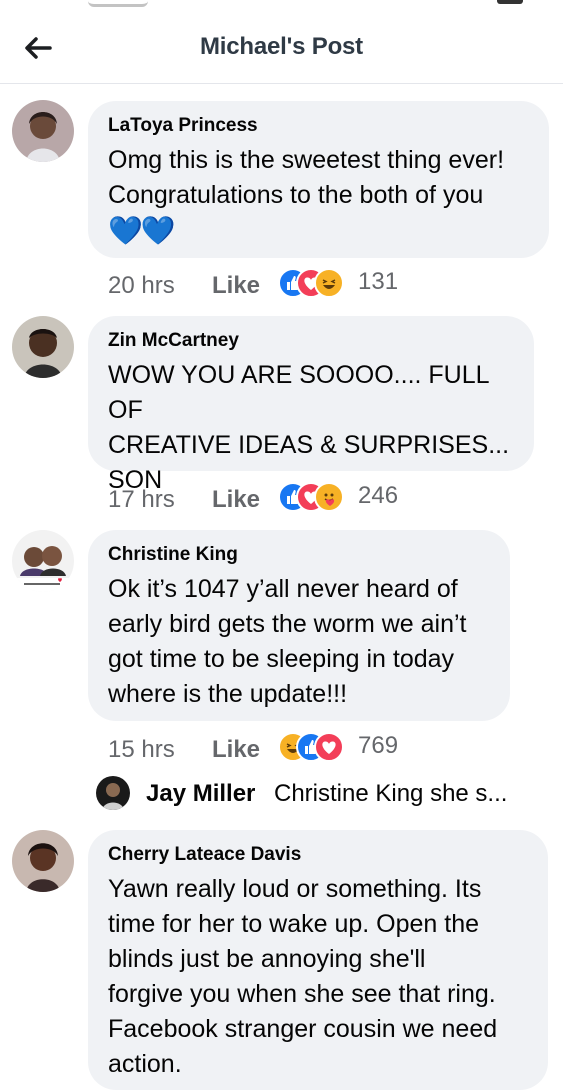 The image size is (563, 1090). I want to click on comment-text-line: Ok it’s 1047 y’all never heard of, so click(283, 589).